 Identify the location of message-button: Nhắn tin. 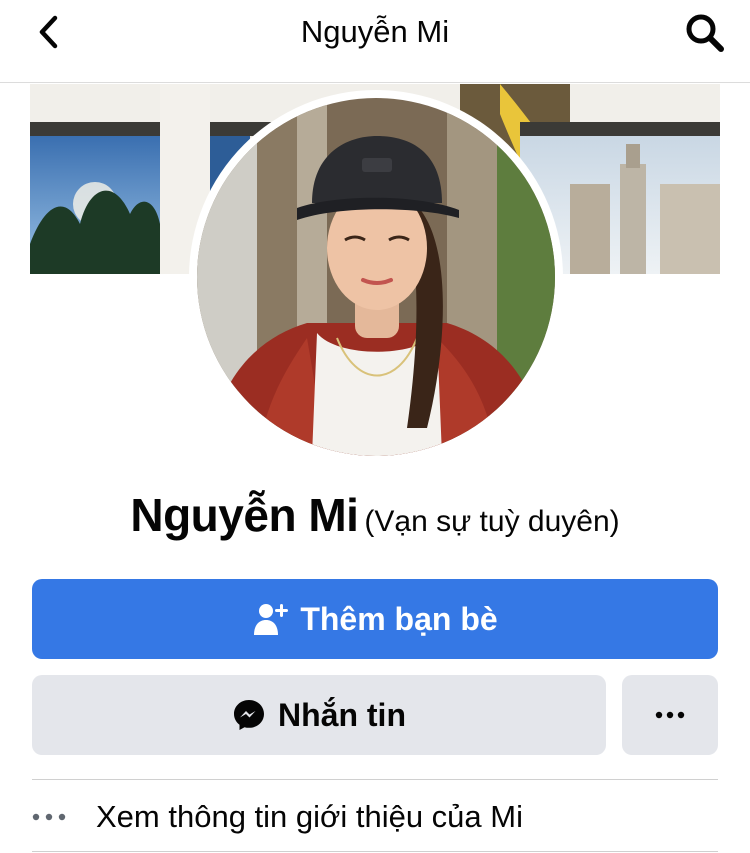
(319, 715).